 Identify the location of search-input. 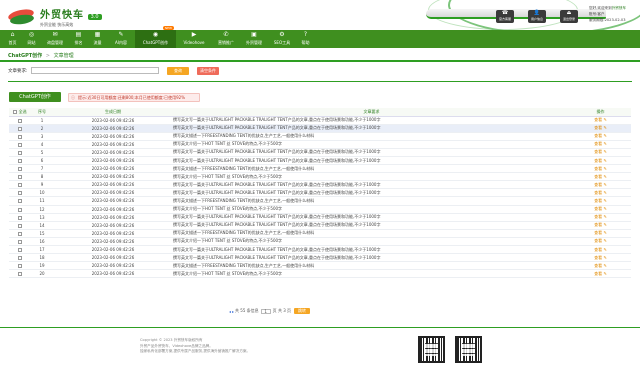
(94, 70).